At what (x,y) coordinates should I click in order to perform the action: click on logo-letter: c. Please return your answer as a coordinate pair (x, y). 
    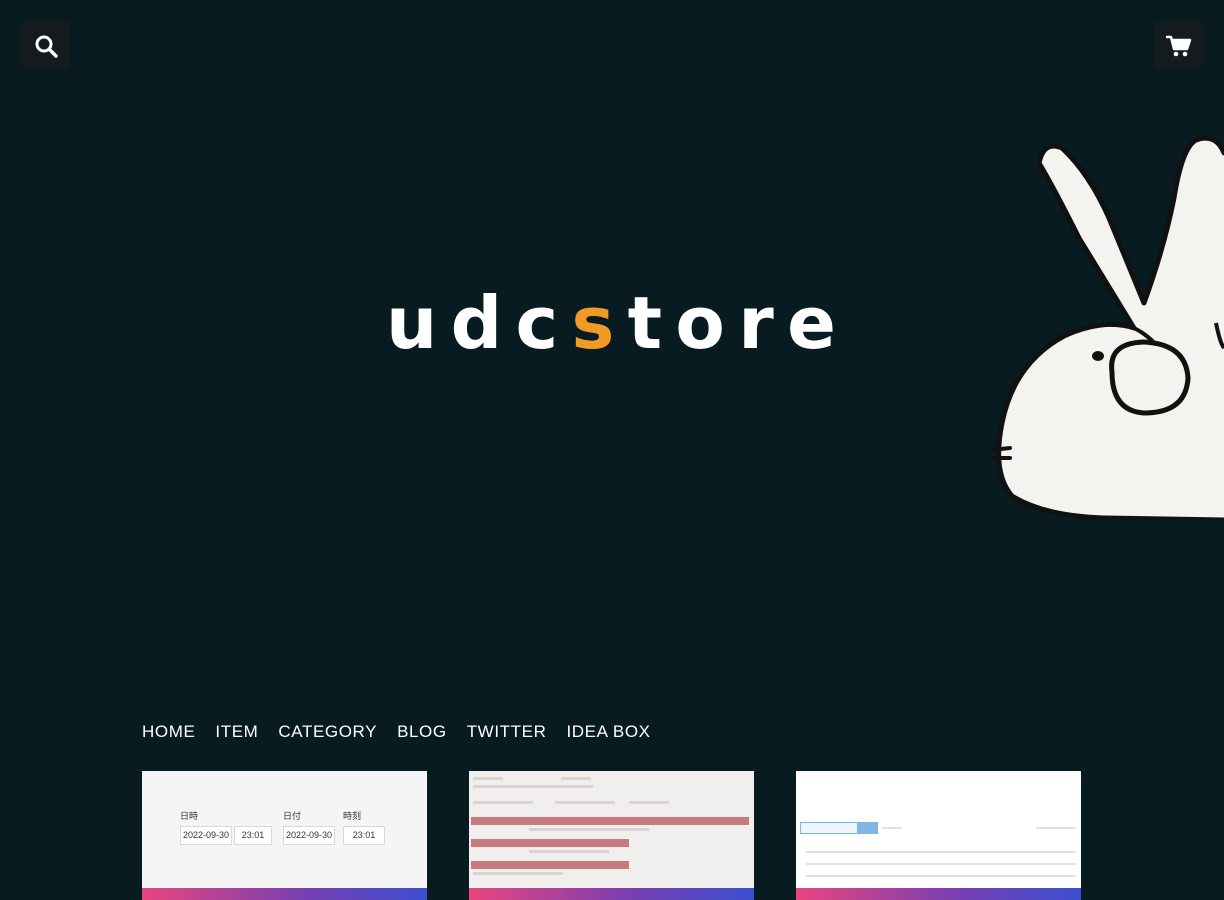
    Looking at the image, I should click on (537, 323).